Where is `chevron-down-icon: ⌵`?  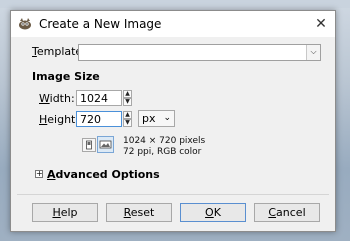 chevron-down-icon: ⌵ is located at coordinates (313, 52).